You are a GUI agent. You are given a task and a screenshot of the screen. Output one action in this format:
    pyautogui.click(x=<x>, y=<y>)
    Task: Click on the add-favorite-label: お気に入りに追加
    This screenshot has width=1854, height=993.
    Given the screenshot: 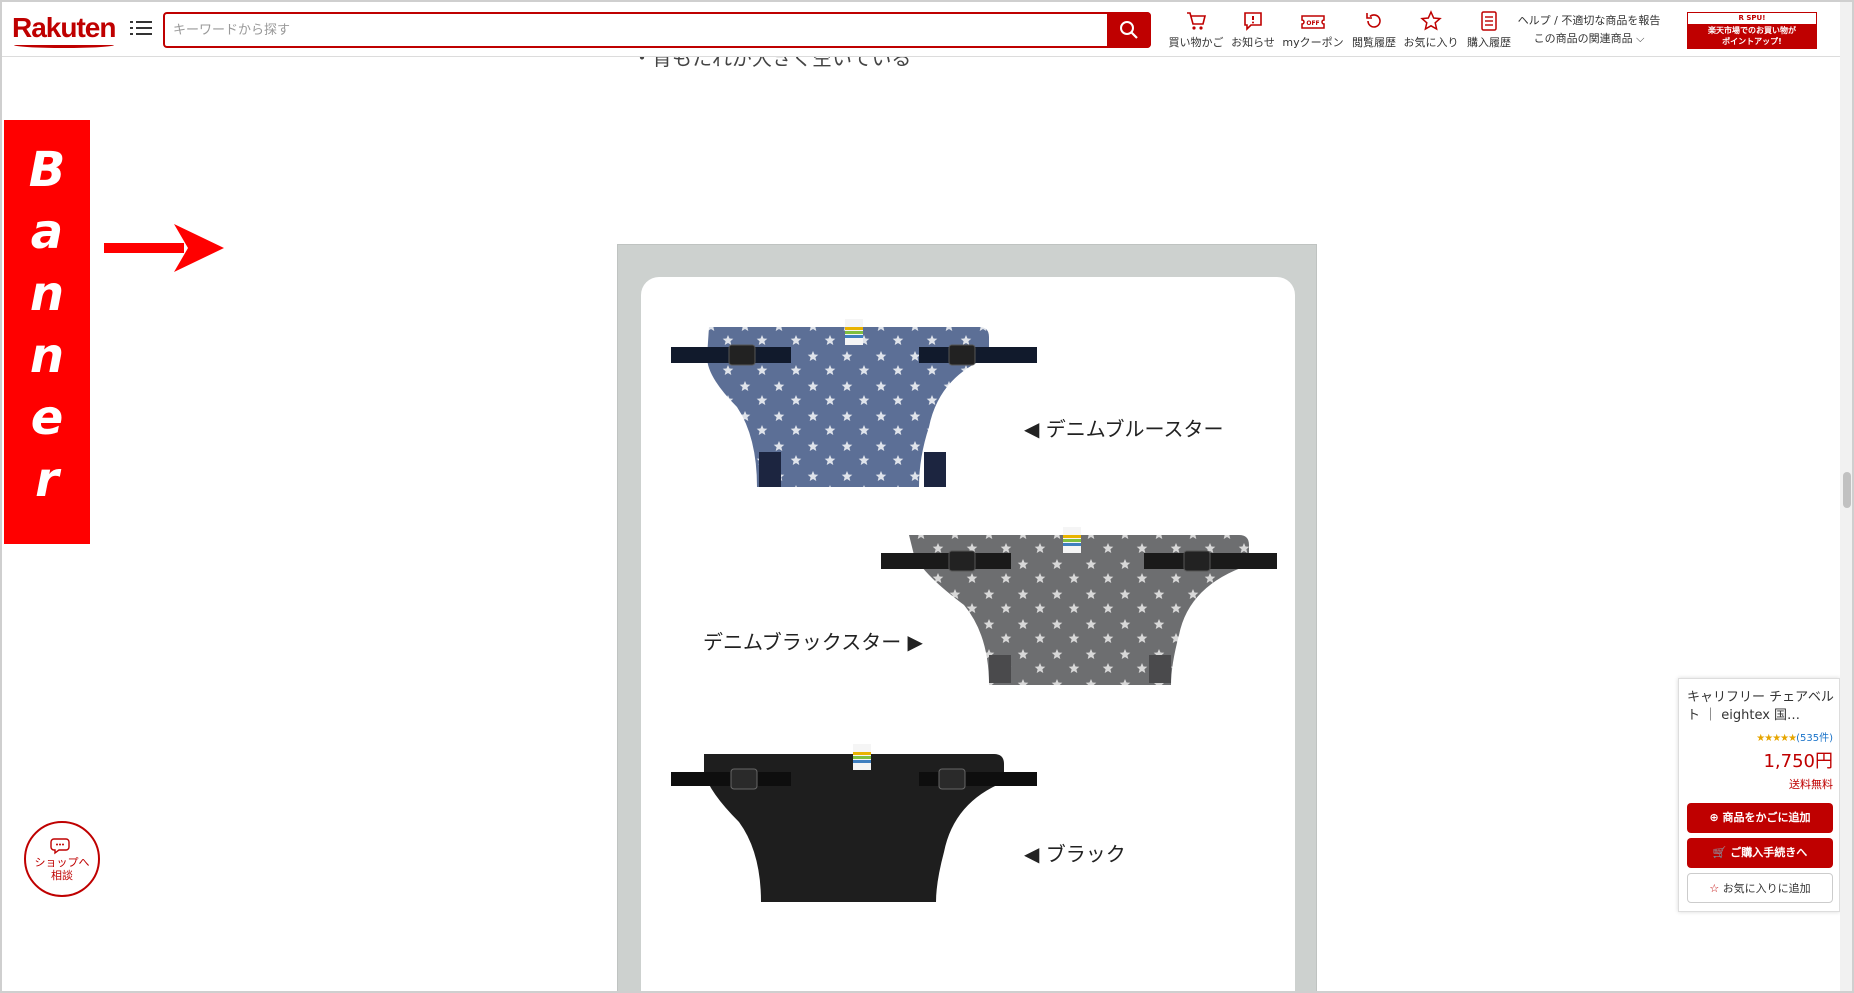 What is the action you would take?
    pyautogui.click(x=1766, y=888)
    